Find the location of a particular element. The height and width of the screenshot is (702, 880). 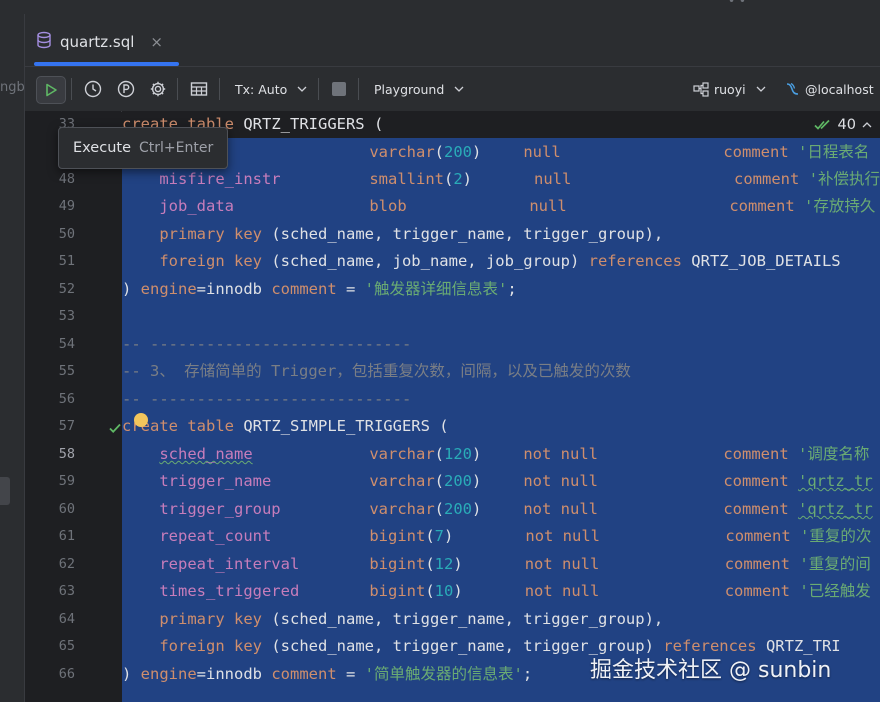

execute-button is located at coordinates (51, 90).